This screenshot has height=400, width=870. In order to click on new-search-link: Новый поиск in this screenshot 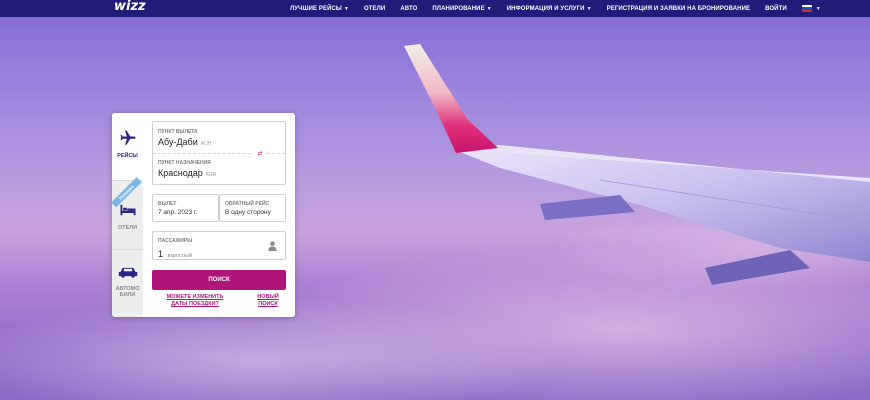, I will do `click(268, 301)`.